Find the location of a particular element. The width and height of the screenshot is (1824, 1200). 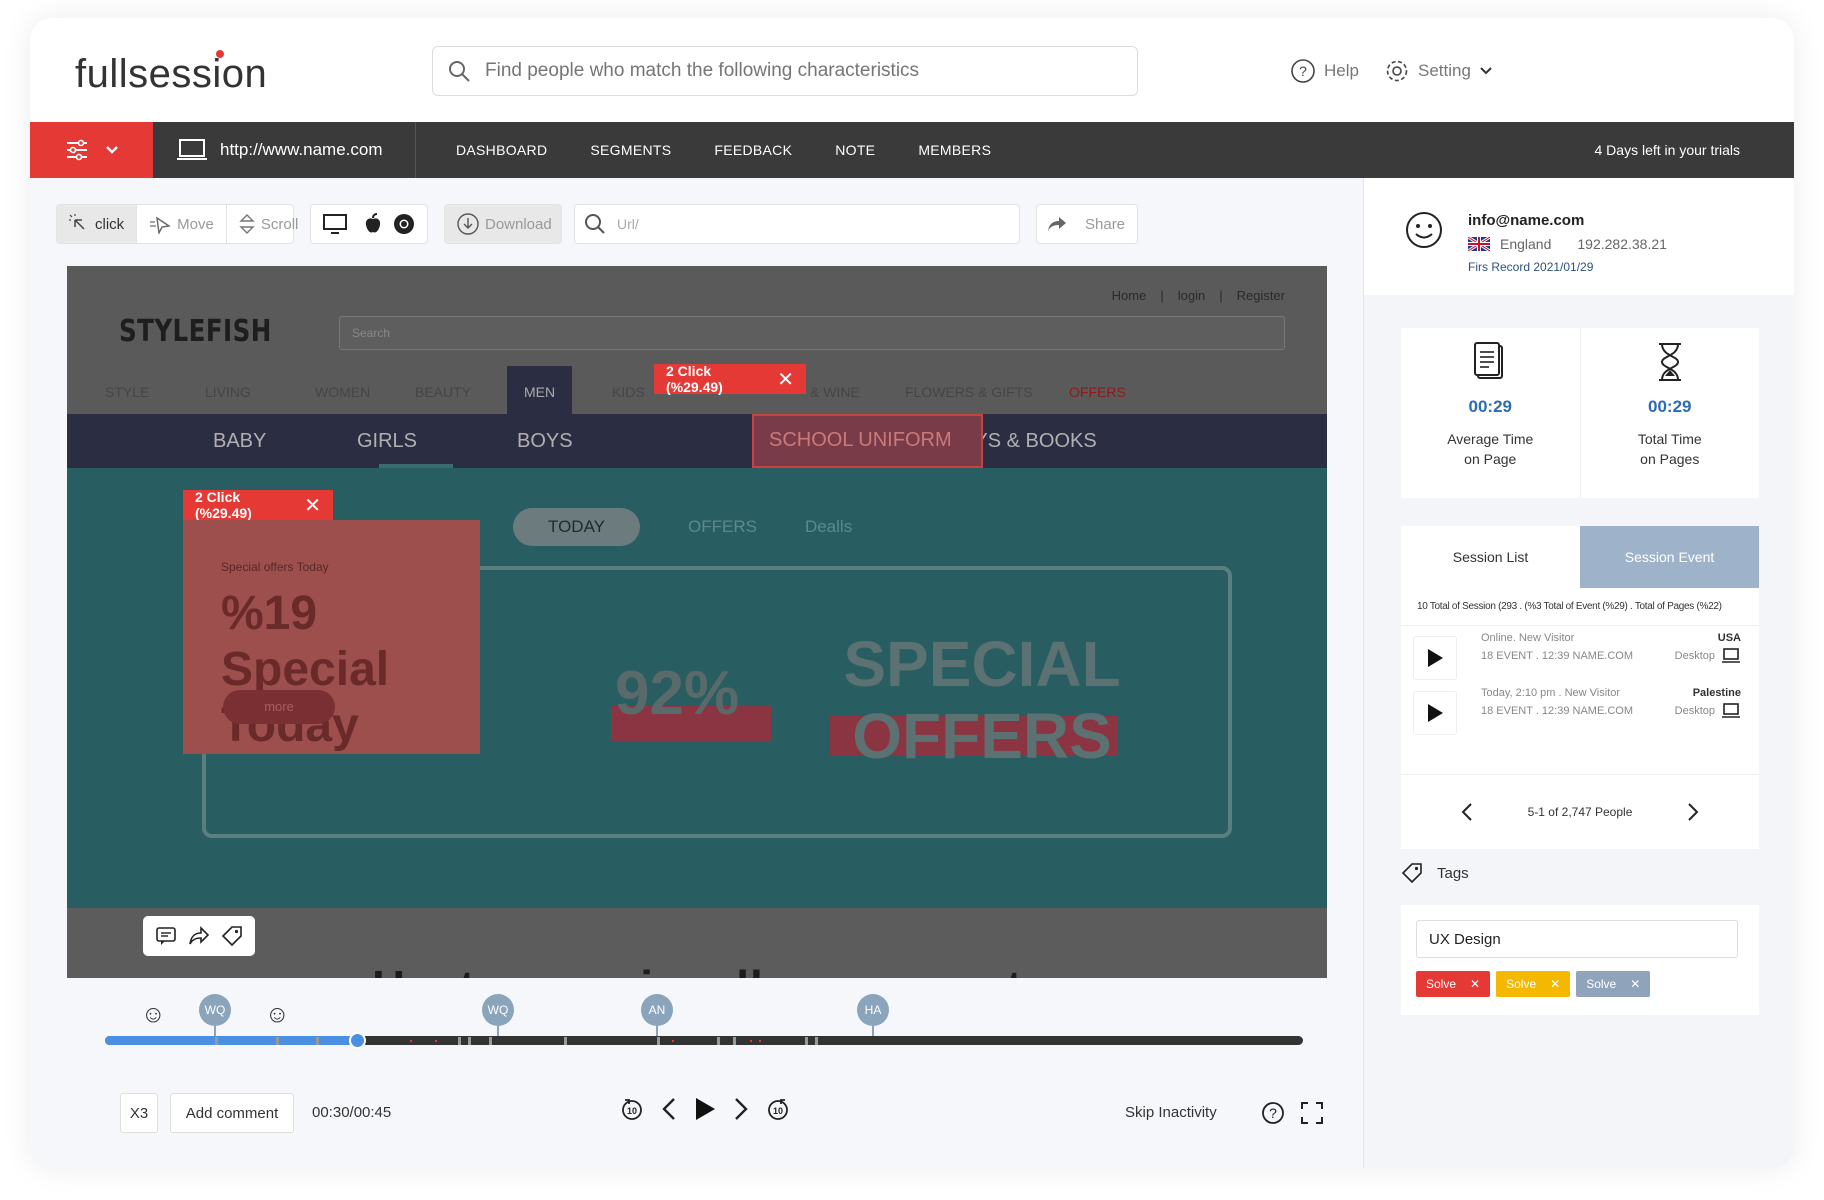

scroll-mode-button: Scroll is located at coordinates (268, 224).